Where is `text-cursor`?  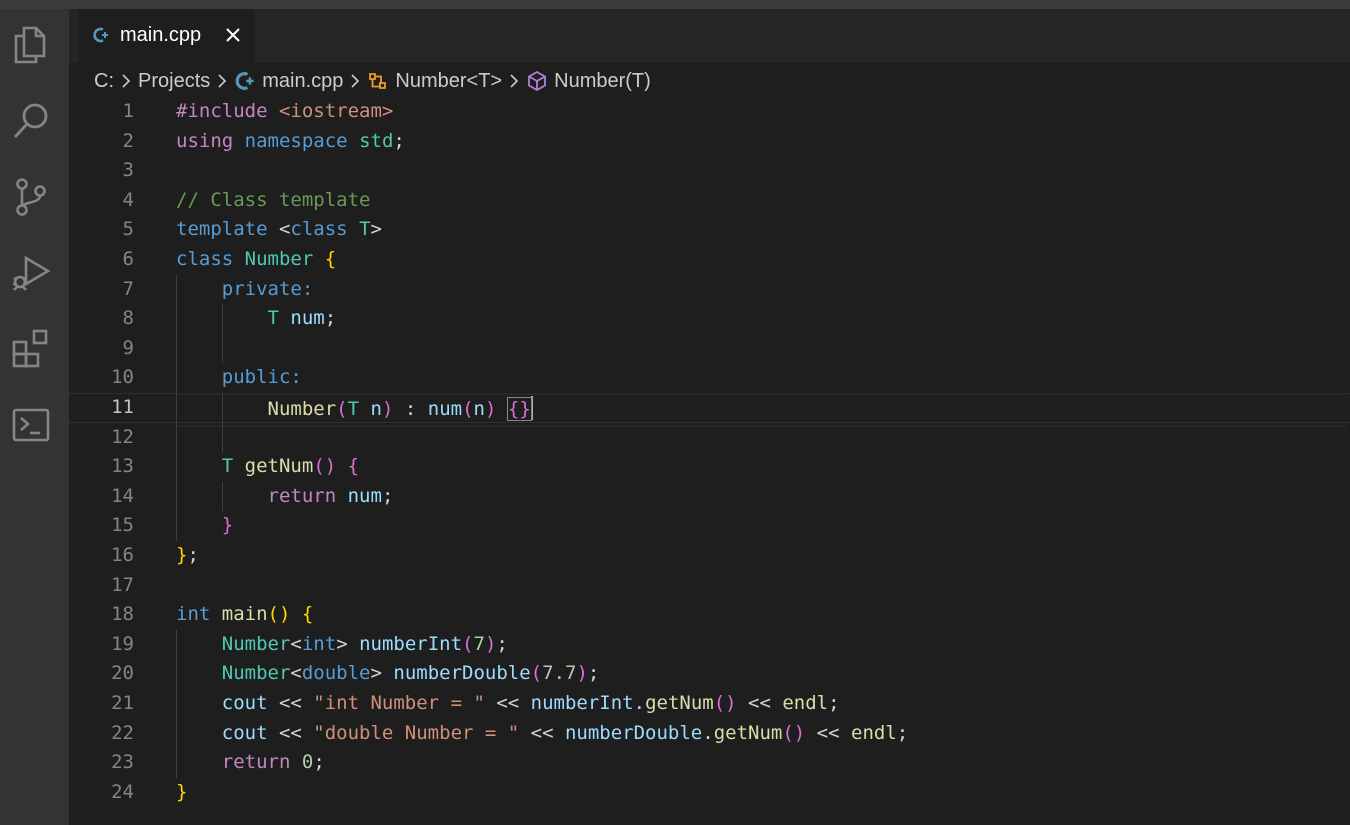 text-cursor is located at coordinates (531, 407).